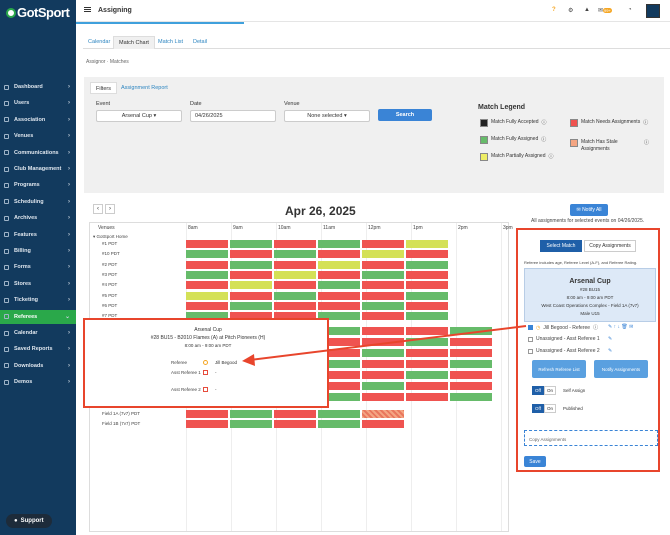  Describe the element at coordinates (563, 327) in the screenshot. I see `assignment-referee: ◷ Jill Begood - Referee ⓘ` at that location.